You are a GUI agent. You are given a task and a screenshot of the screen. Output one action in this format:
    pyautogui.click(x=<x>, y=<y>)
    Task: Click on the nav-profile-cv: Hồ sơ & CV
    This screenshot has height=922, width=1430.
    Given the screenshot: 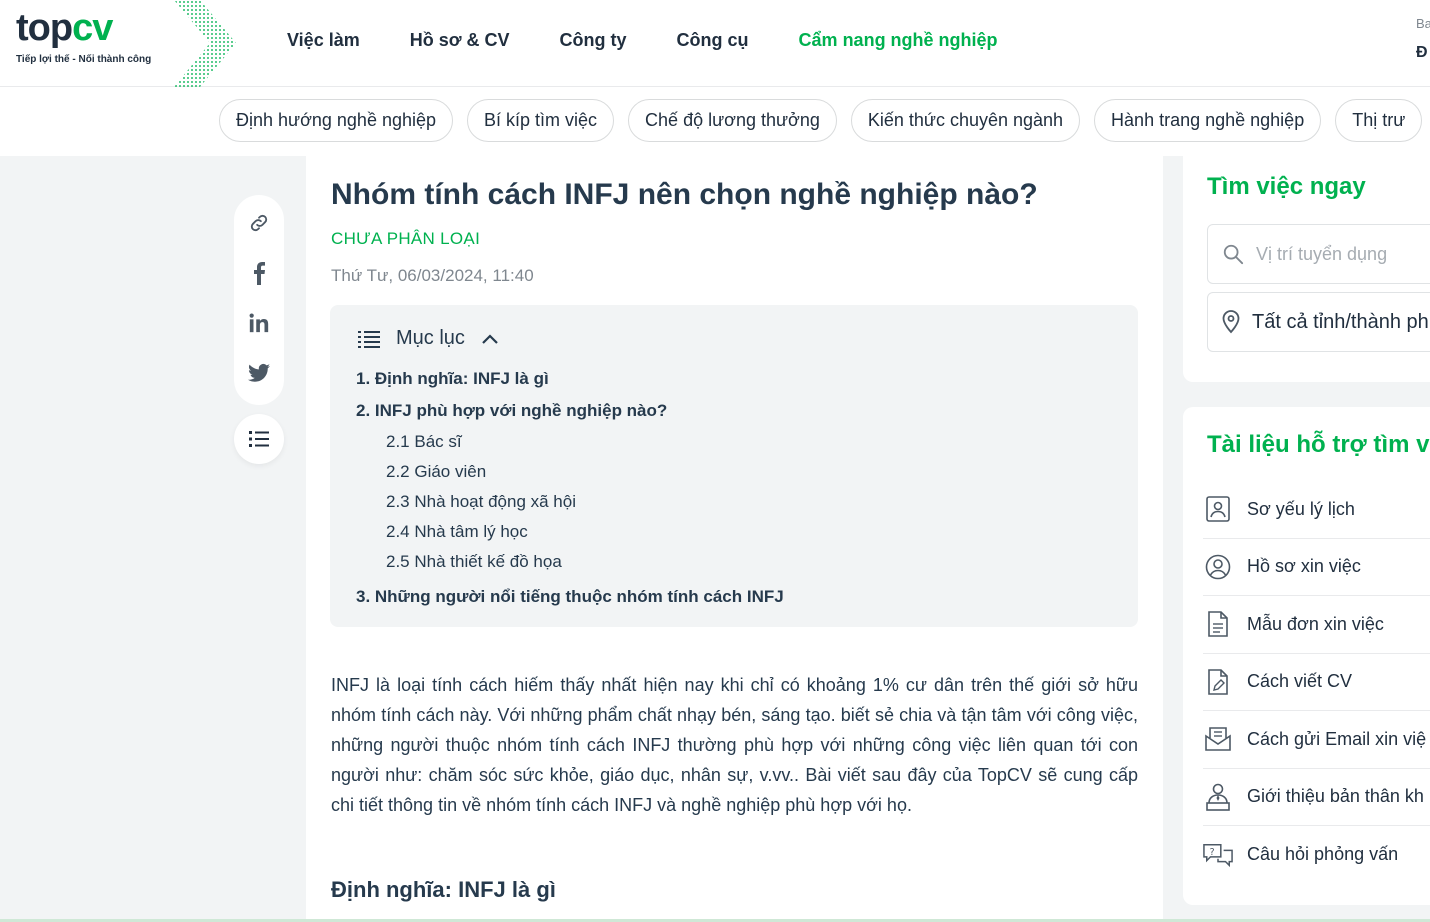 What is the action you would take?
    pyautogui.click(x=460, y=40)
    